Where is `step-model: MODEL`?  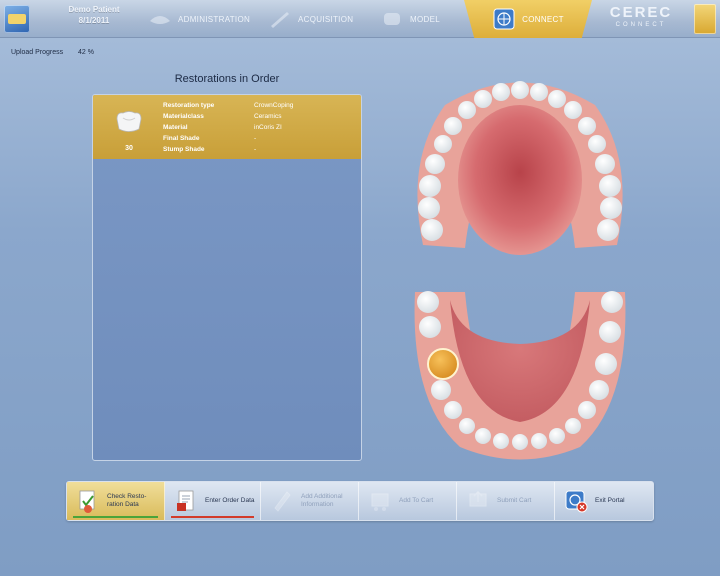 step-model: MODEL is located at coordinates (420, 19).